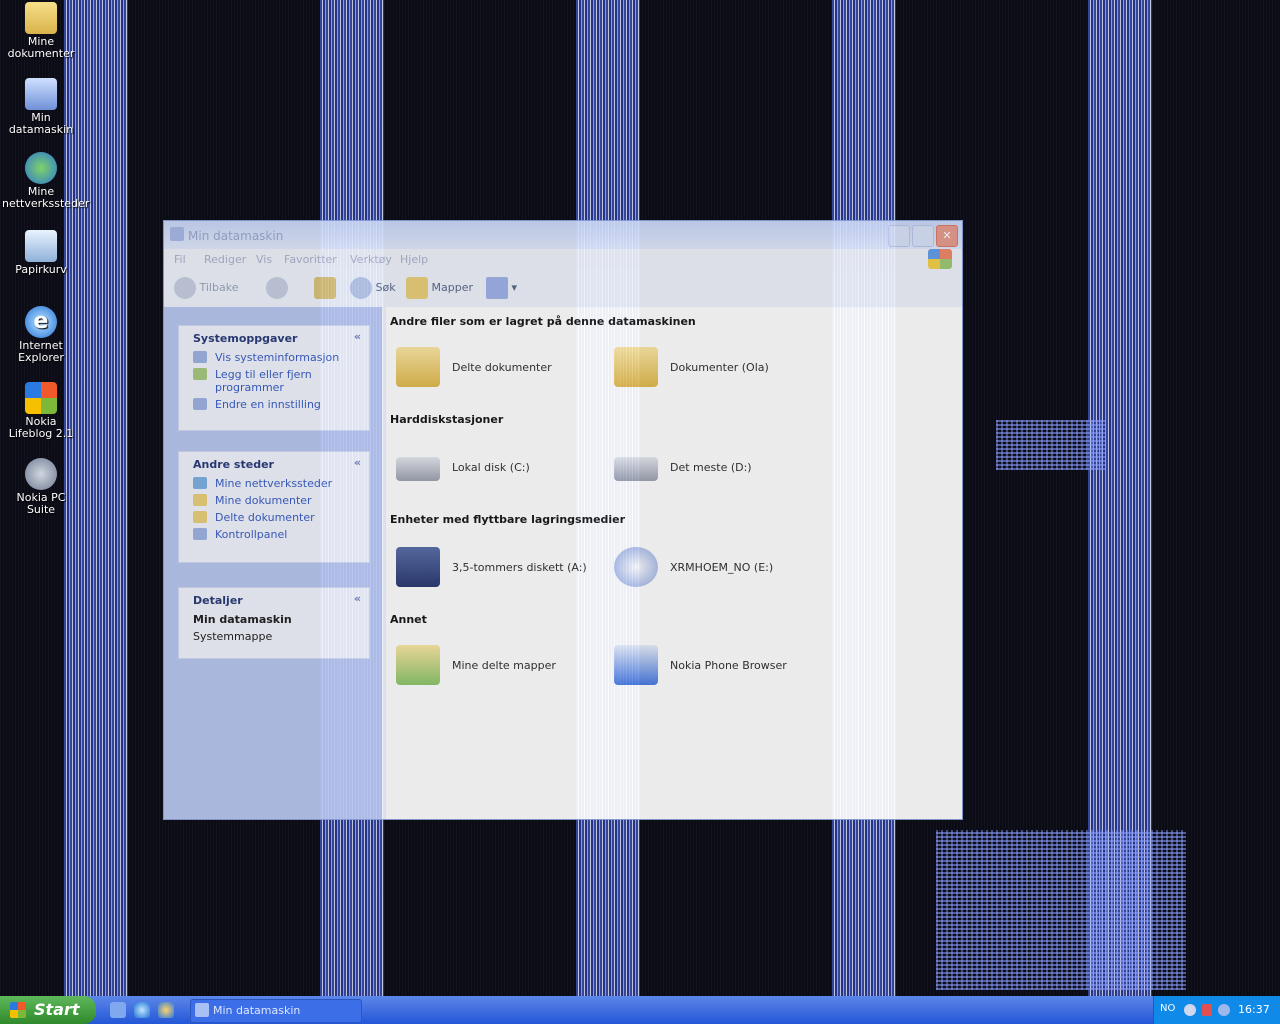 Image resolution: width=1280 pixels, height=1024 pixels. I want to click on window-title: Min datamaskin, so click(236, 236).